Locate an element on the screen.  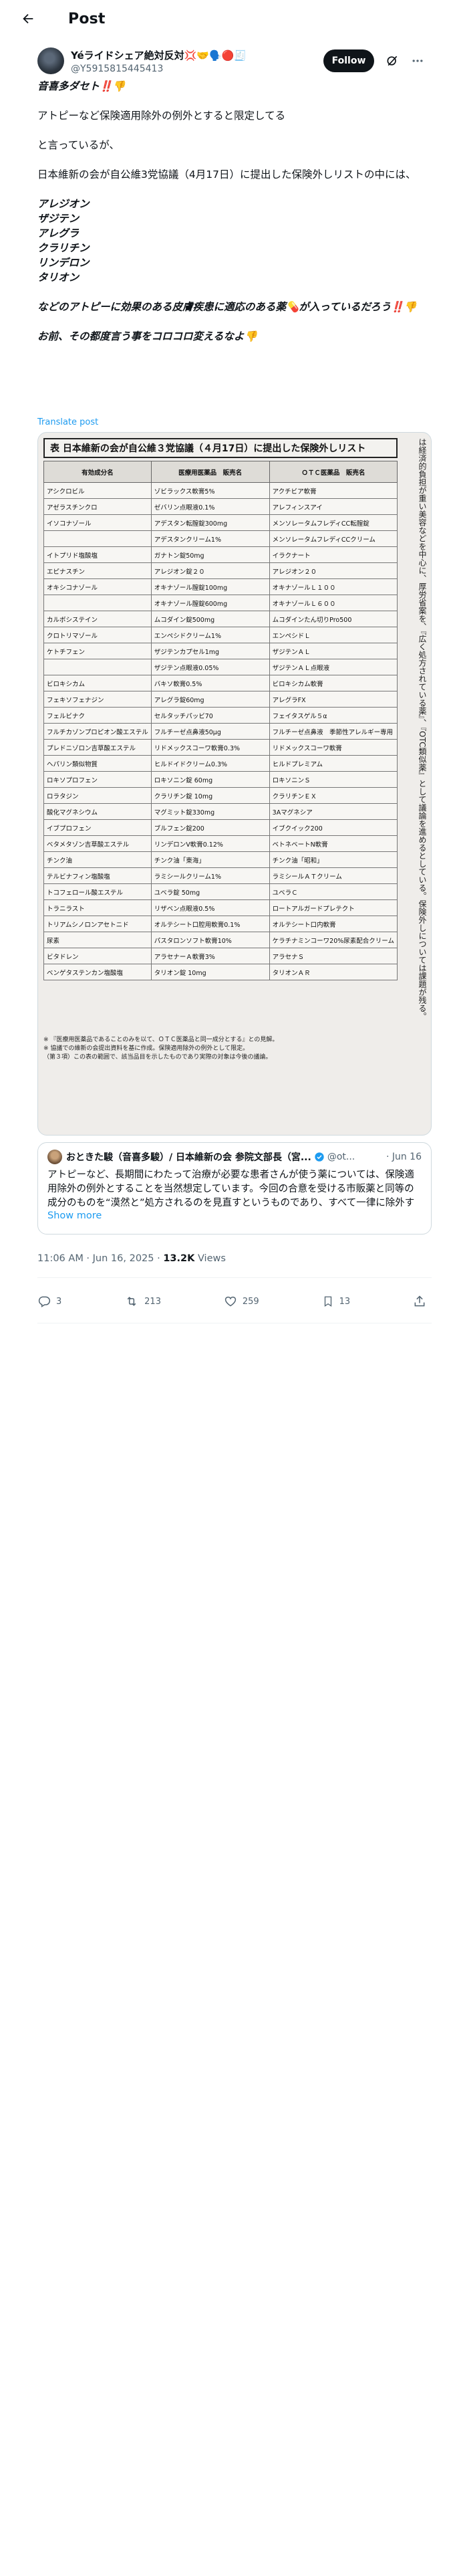
clipping-row: ビタドレン アラセナーＡ軟膏3% アラセナＳ is located at coordinates (220, 956).